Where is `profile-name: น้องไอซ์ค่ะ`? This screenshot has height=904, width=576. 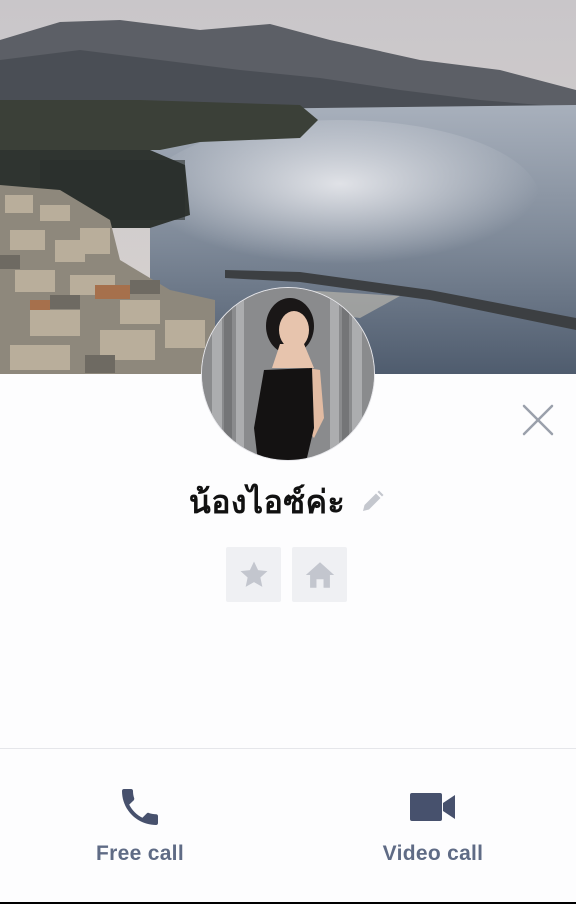
profile-name: น้องไอซ์ค่ะ is located at coordinates (267, 501).